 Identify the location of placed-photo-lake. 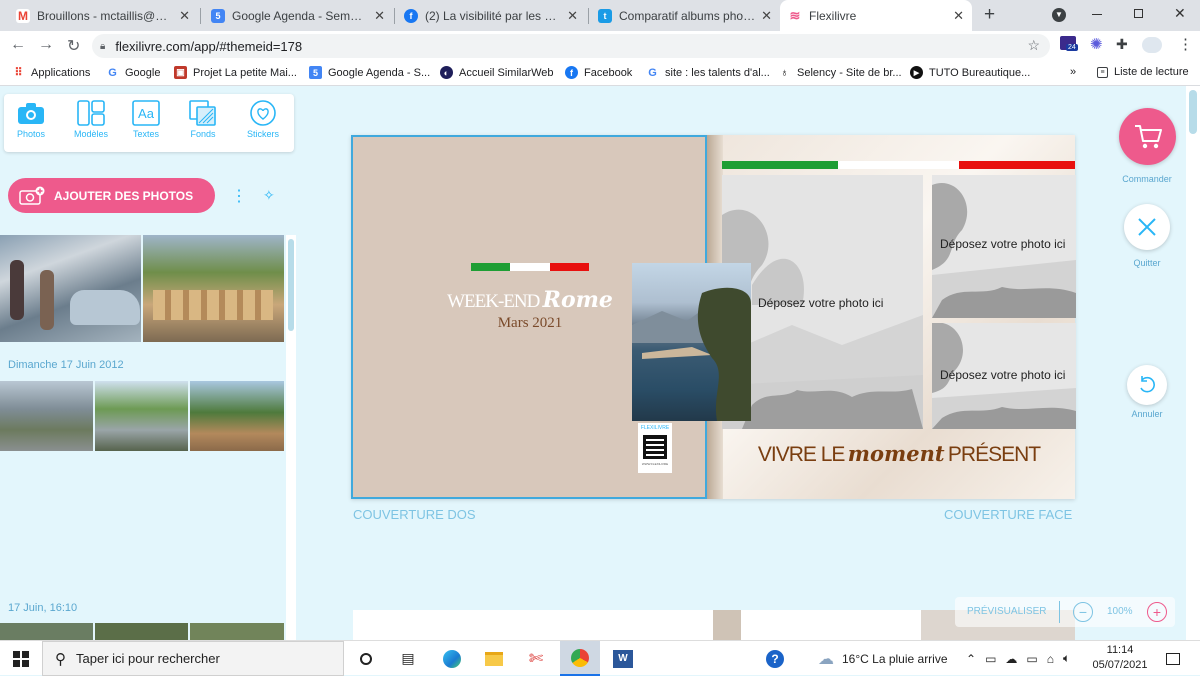
(691, 342).